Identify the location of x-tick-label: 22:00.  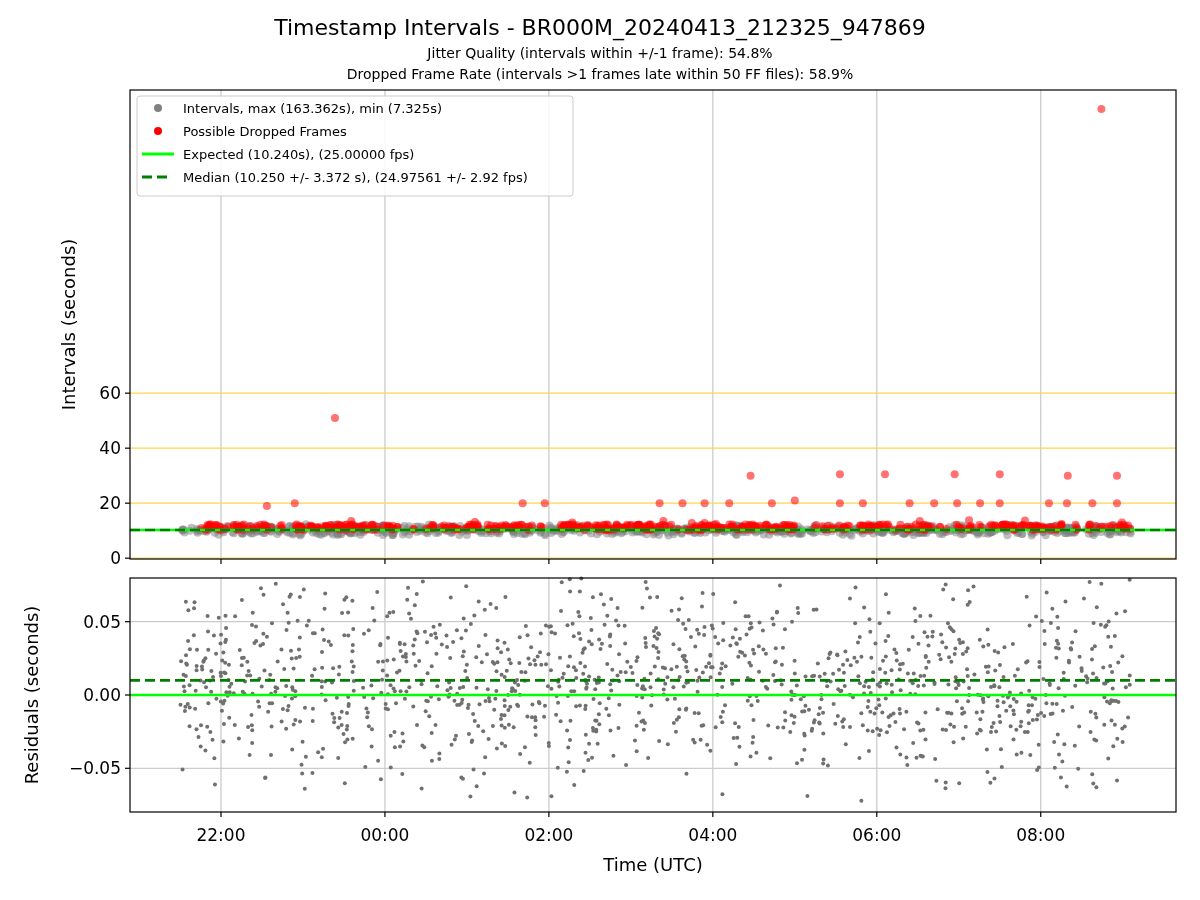
(221, 835).